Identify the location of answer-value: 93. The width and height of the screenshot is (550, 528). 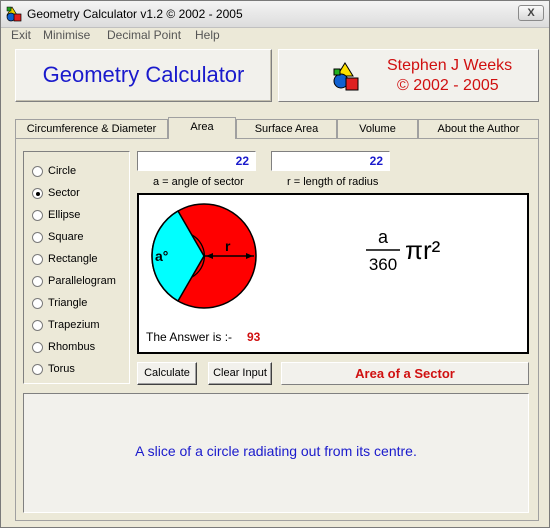
(254, 337).